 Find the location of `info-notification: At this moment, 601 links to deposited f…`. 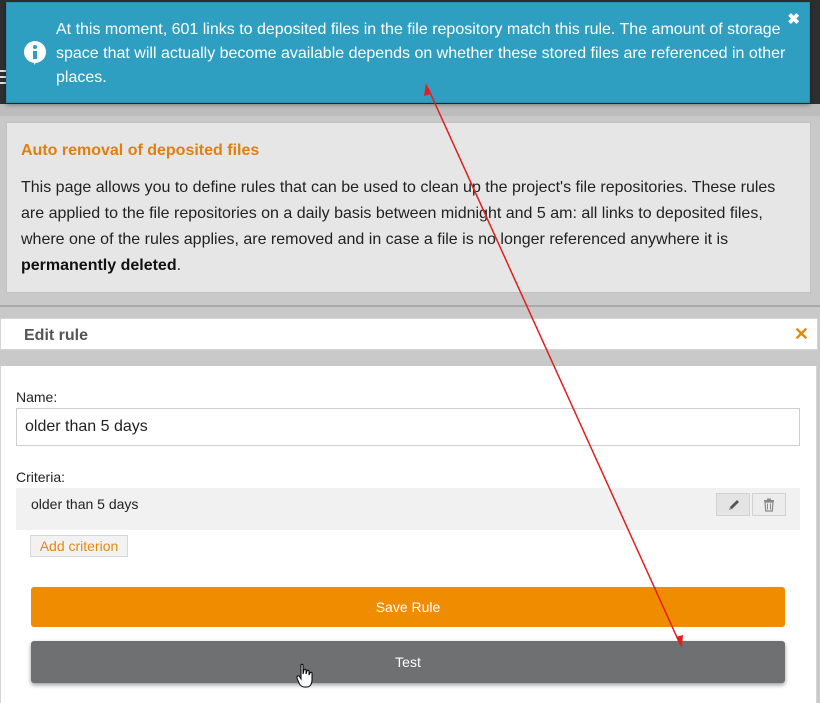

info-notification: At this moment, 601 links to deposited f… is located at coordinates (408, 52).